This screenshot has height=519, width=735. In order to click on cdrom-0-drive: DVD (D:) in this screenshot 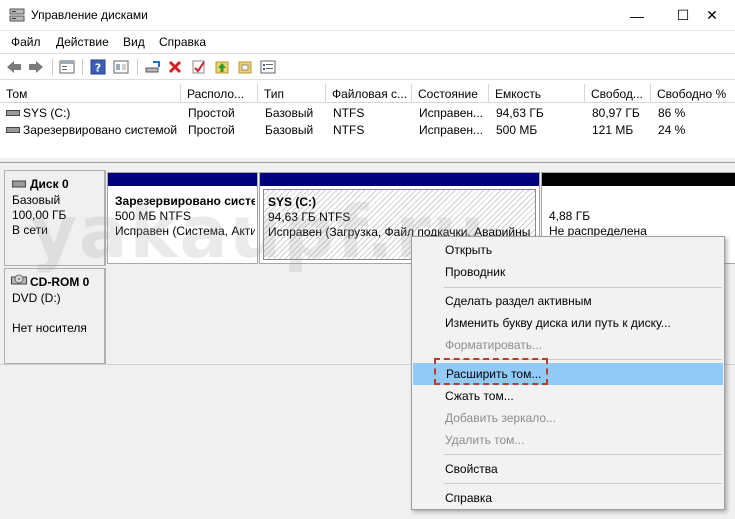, I will do `click(36, 298)`.